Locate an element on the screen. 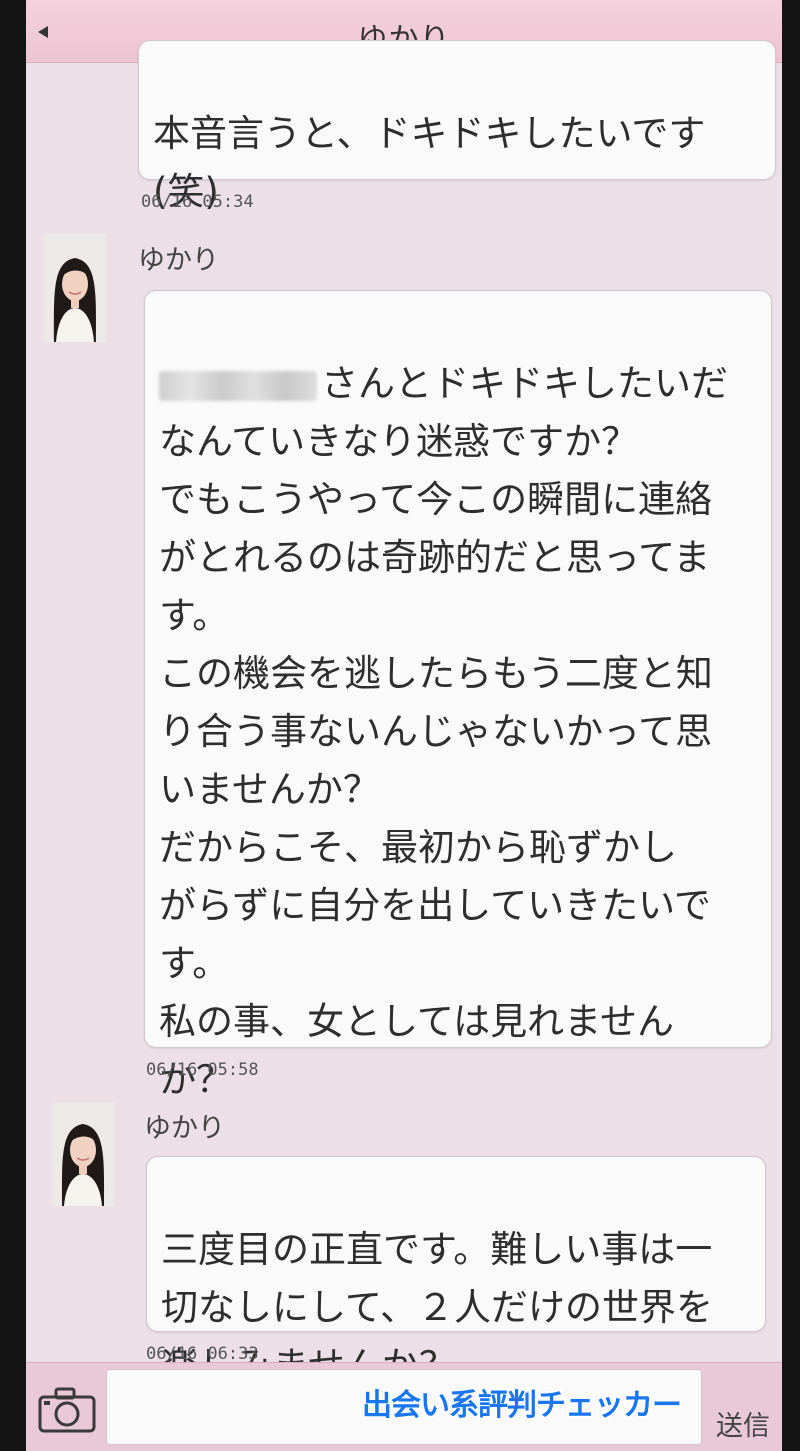 The height and width of the screenshot is (1451, 800). message-bubble: 本音言うと、ドキドキしたいです (笑) is located at coordinates (457, 126).